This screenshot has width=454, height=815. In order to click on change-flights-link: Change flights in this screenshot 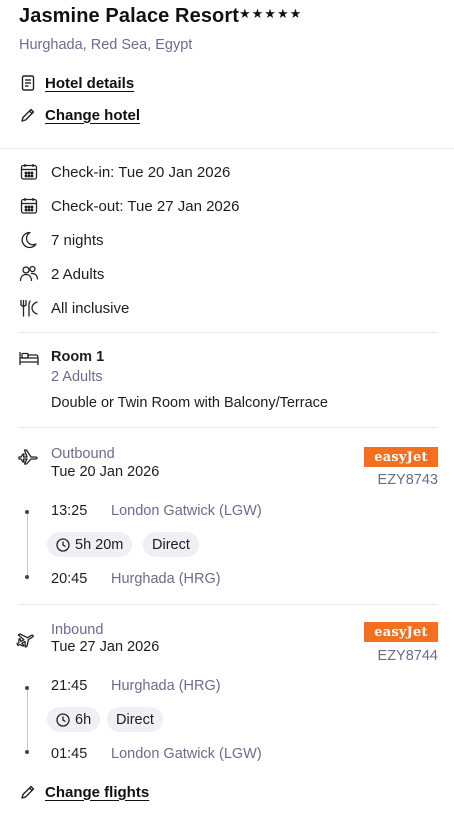, I will do `click(84, 792)`.